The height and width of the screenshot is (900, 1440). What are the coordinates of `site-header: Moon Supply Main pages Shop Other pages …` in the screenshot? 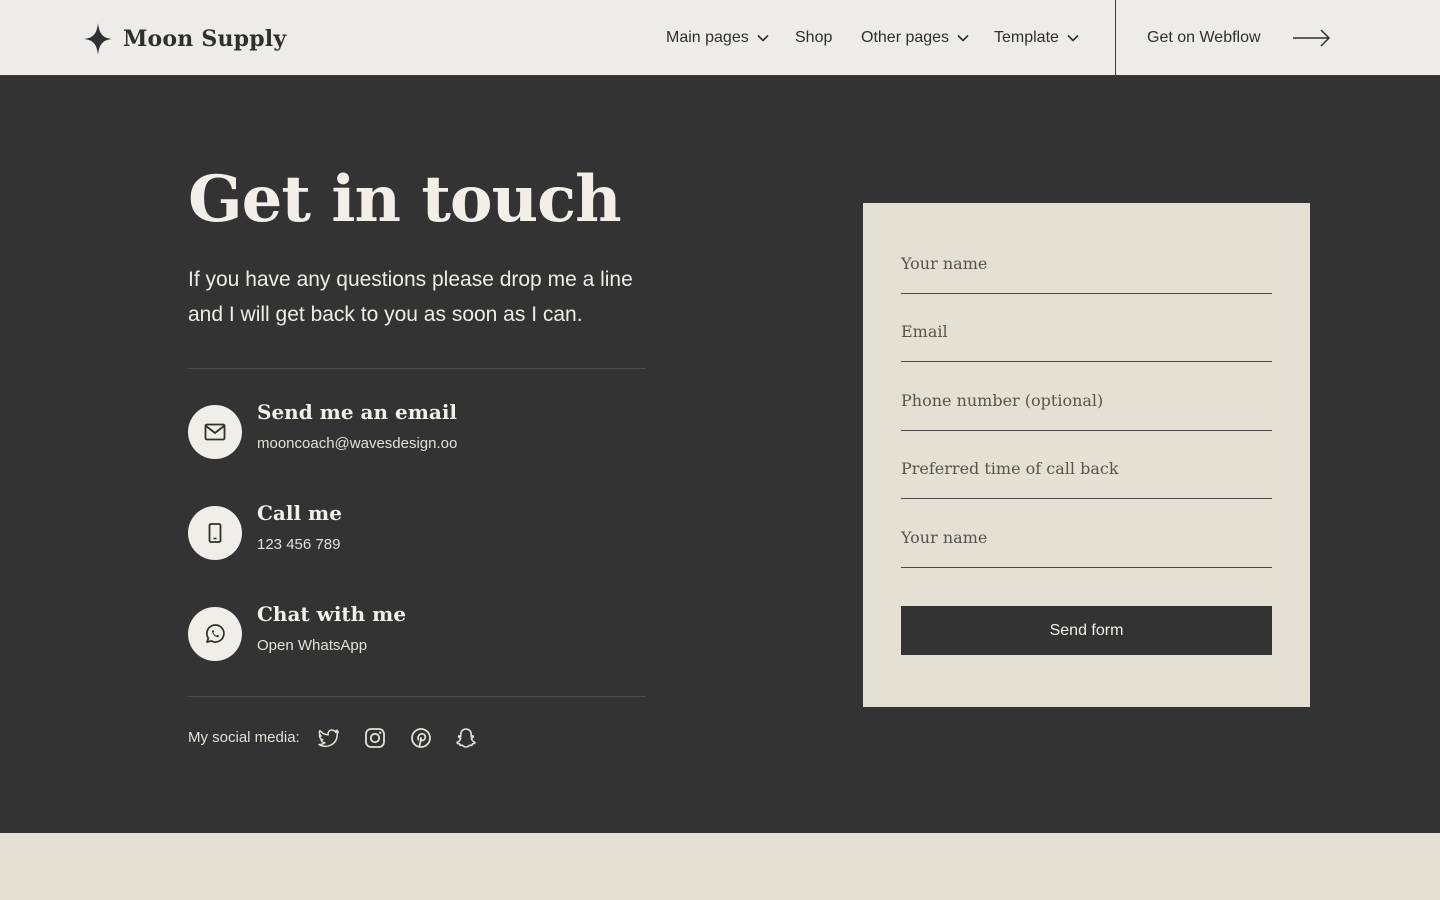 It's located at (720, 38).